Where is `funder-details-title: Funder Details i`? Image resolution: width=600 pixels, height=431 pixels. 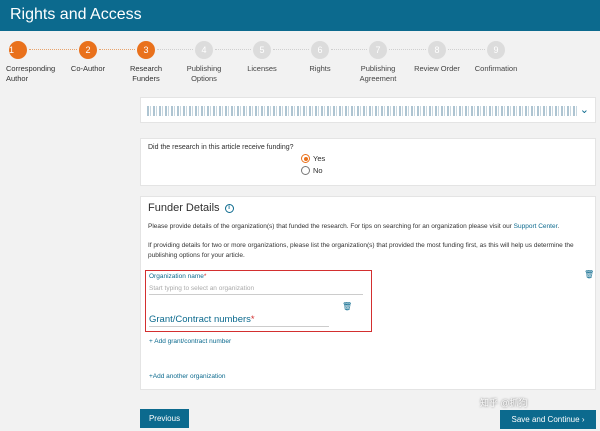
funder-details-title: Funder Details i is located at coordinates (191, 208).